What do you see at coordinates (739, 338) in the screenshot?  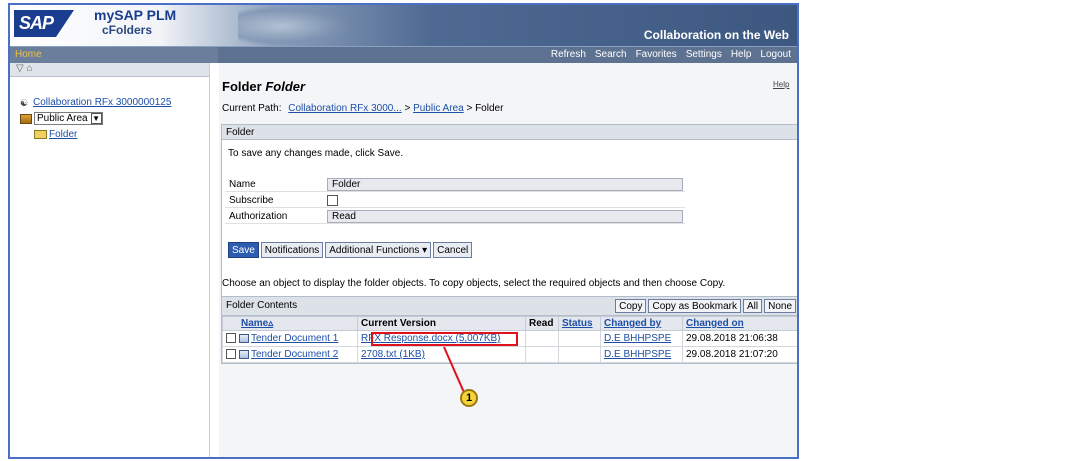 I see `row-changed-on-cell: 29.08.2018 21:06:38` at bounding box center [739, 338].